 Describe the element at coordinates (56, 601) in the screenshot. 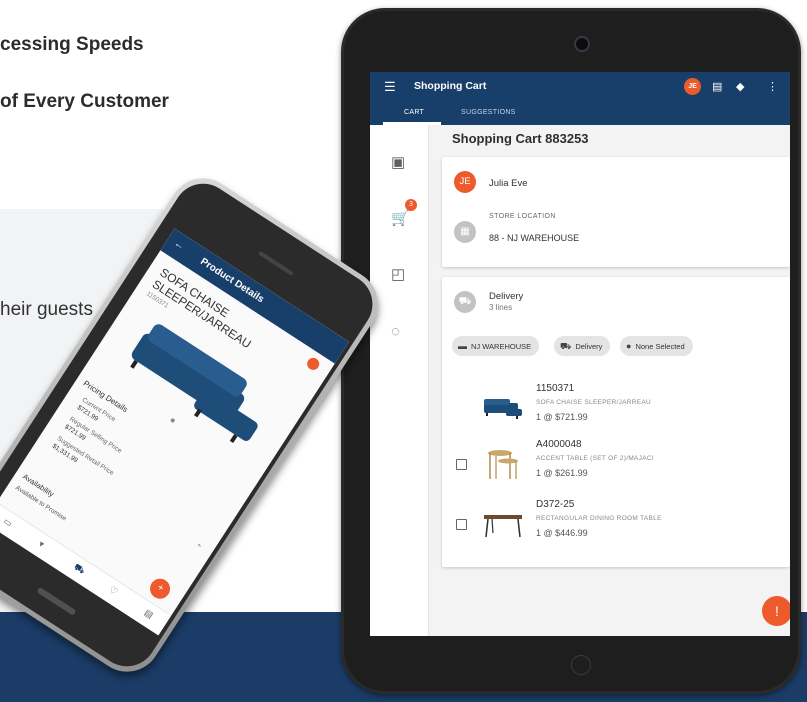

I see `phone-charging-port` at that location.